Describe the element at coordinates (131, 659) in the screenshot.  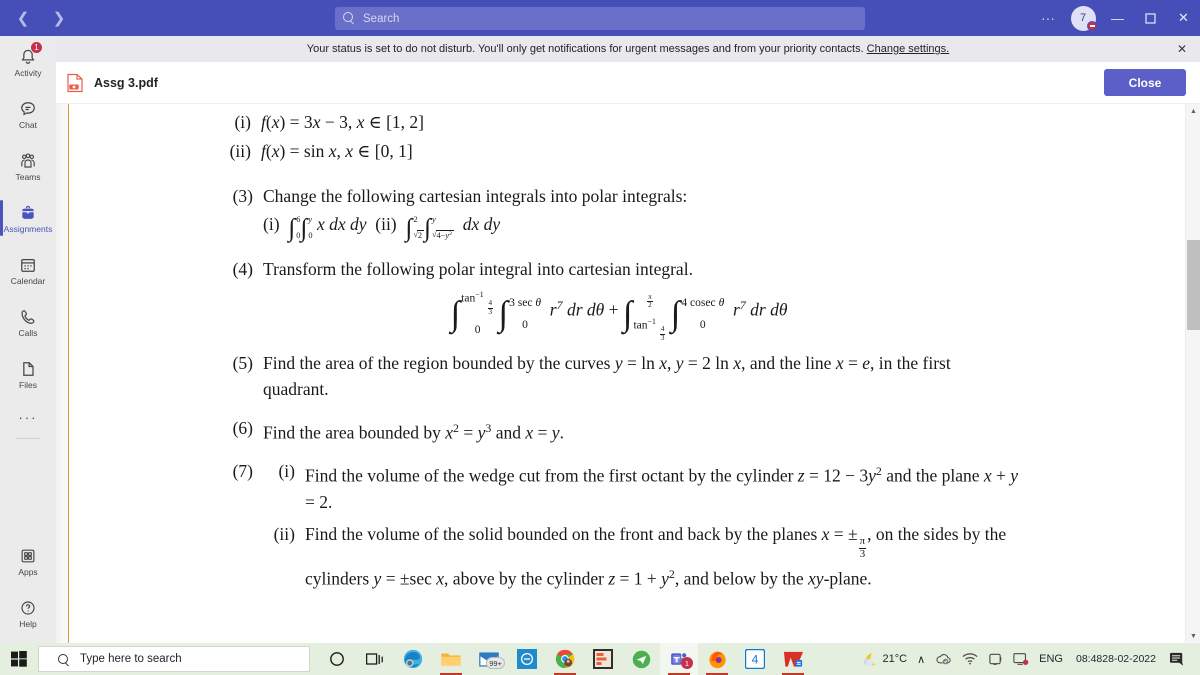
I see `taskbar-search-placeholder: Type here to search` at that location.